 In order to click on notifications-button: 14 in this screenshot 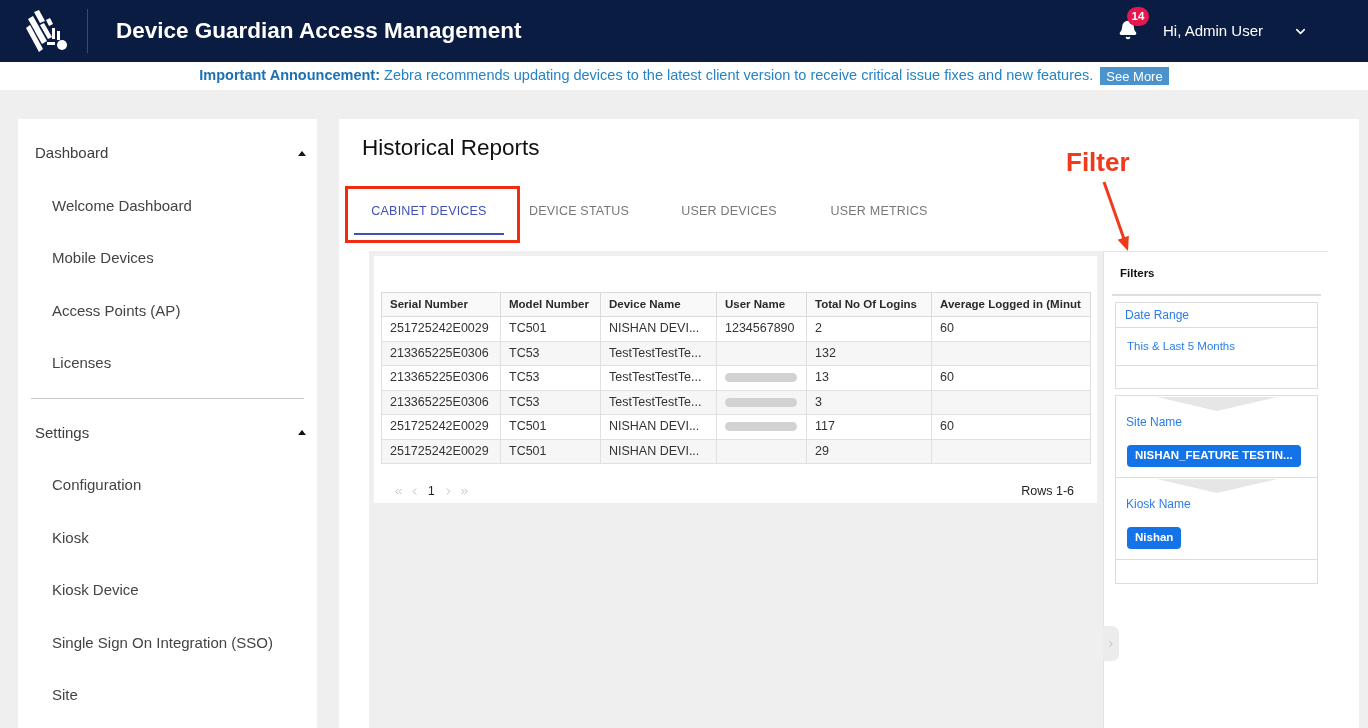, I will do `click(1133, 24)`.